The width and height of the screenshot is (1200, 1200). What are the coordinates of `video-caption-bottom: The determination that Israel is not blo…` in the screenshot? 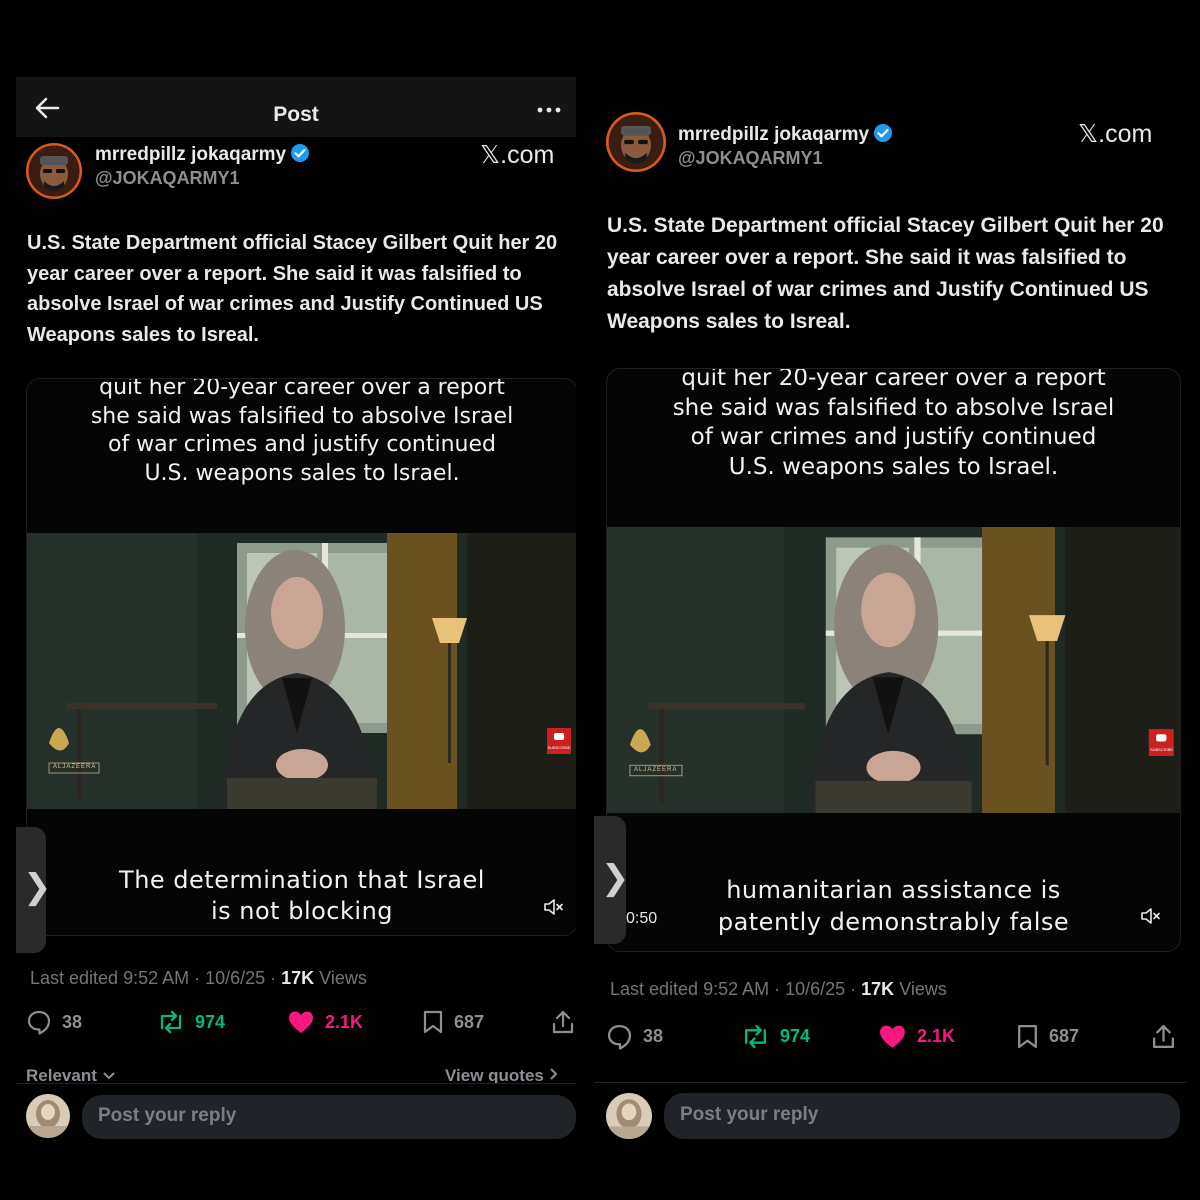 It's located at (301, 896).